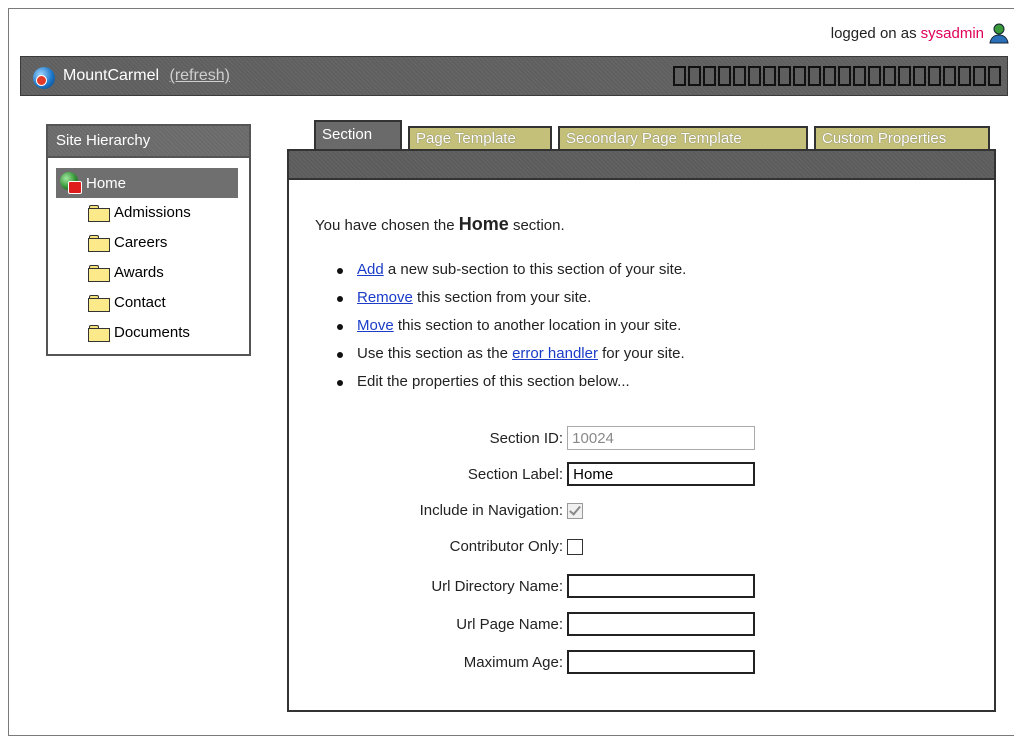  I want to click on error-handler-link: error handler, so click(555, 353).